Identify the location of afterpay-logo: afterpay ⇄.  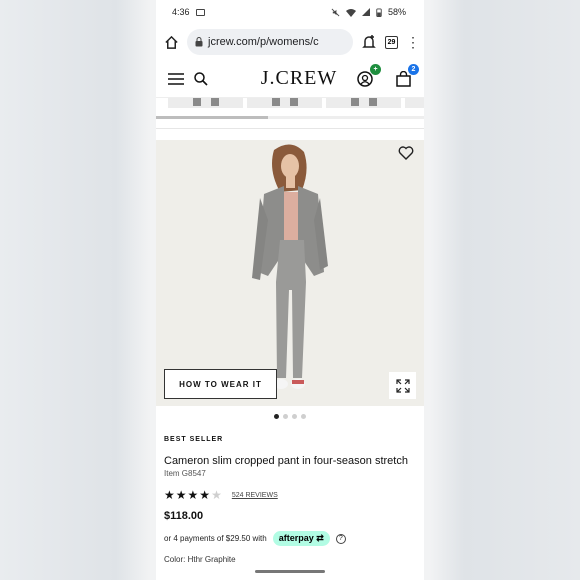
(301, 538).